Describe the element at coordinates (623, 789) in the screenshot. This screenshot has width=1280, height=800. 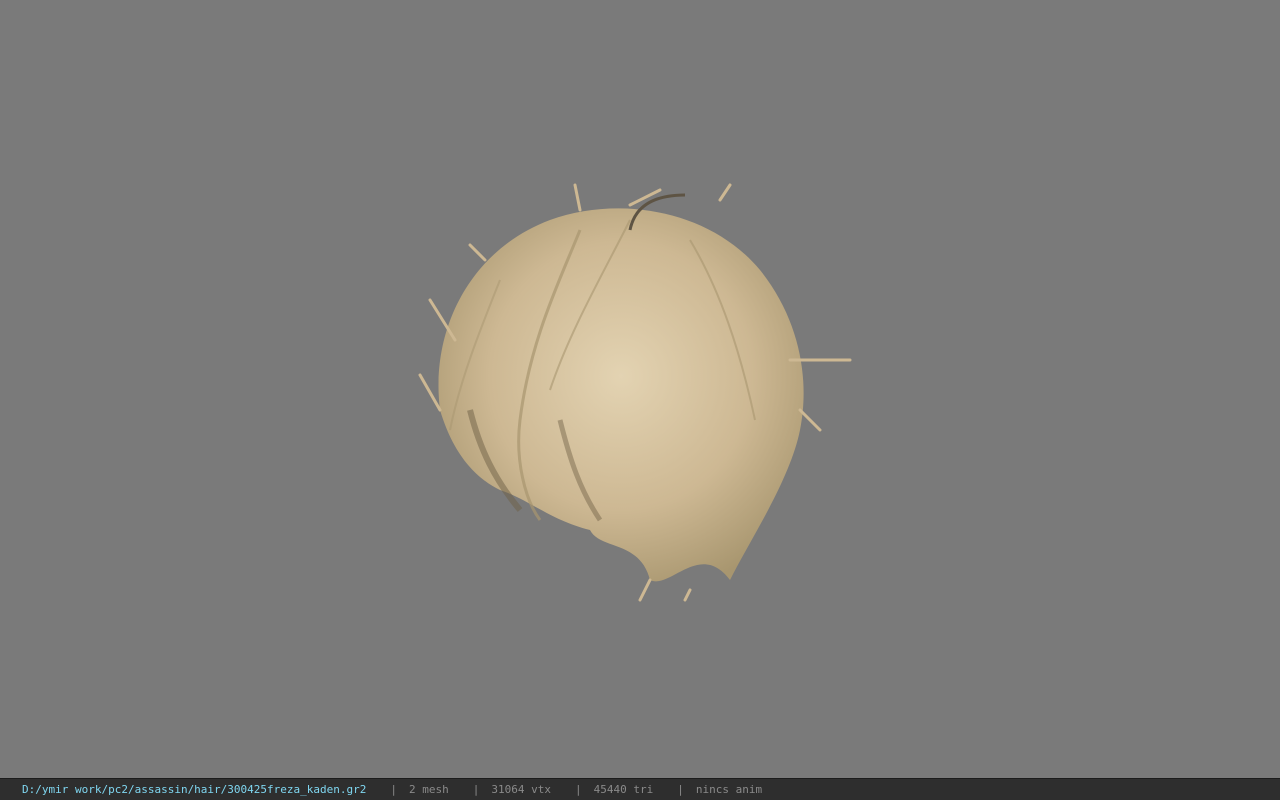
I see `triangle-count: 45440 tri` at that location.